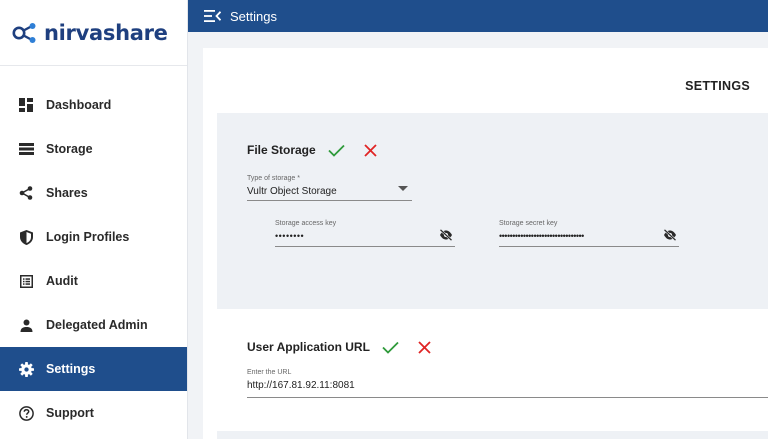  What do you see at coordinates (26, 281) in the screenshot?
I see `audit-list-icon` at bounding box center [26, 281].